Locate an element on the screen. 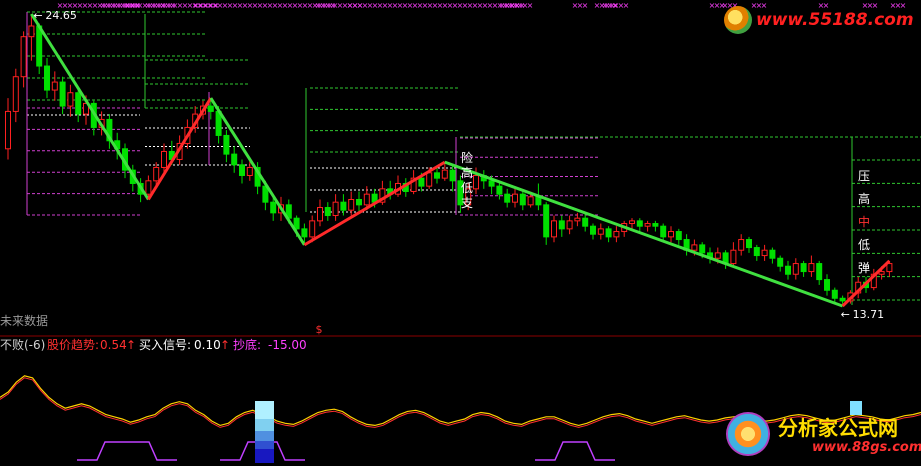 This screenshot has height=466, width=921. watermark-url-top: www.55188.com is located at coordinates (835, 20).